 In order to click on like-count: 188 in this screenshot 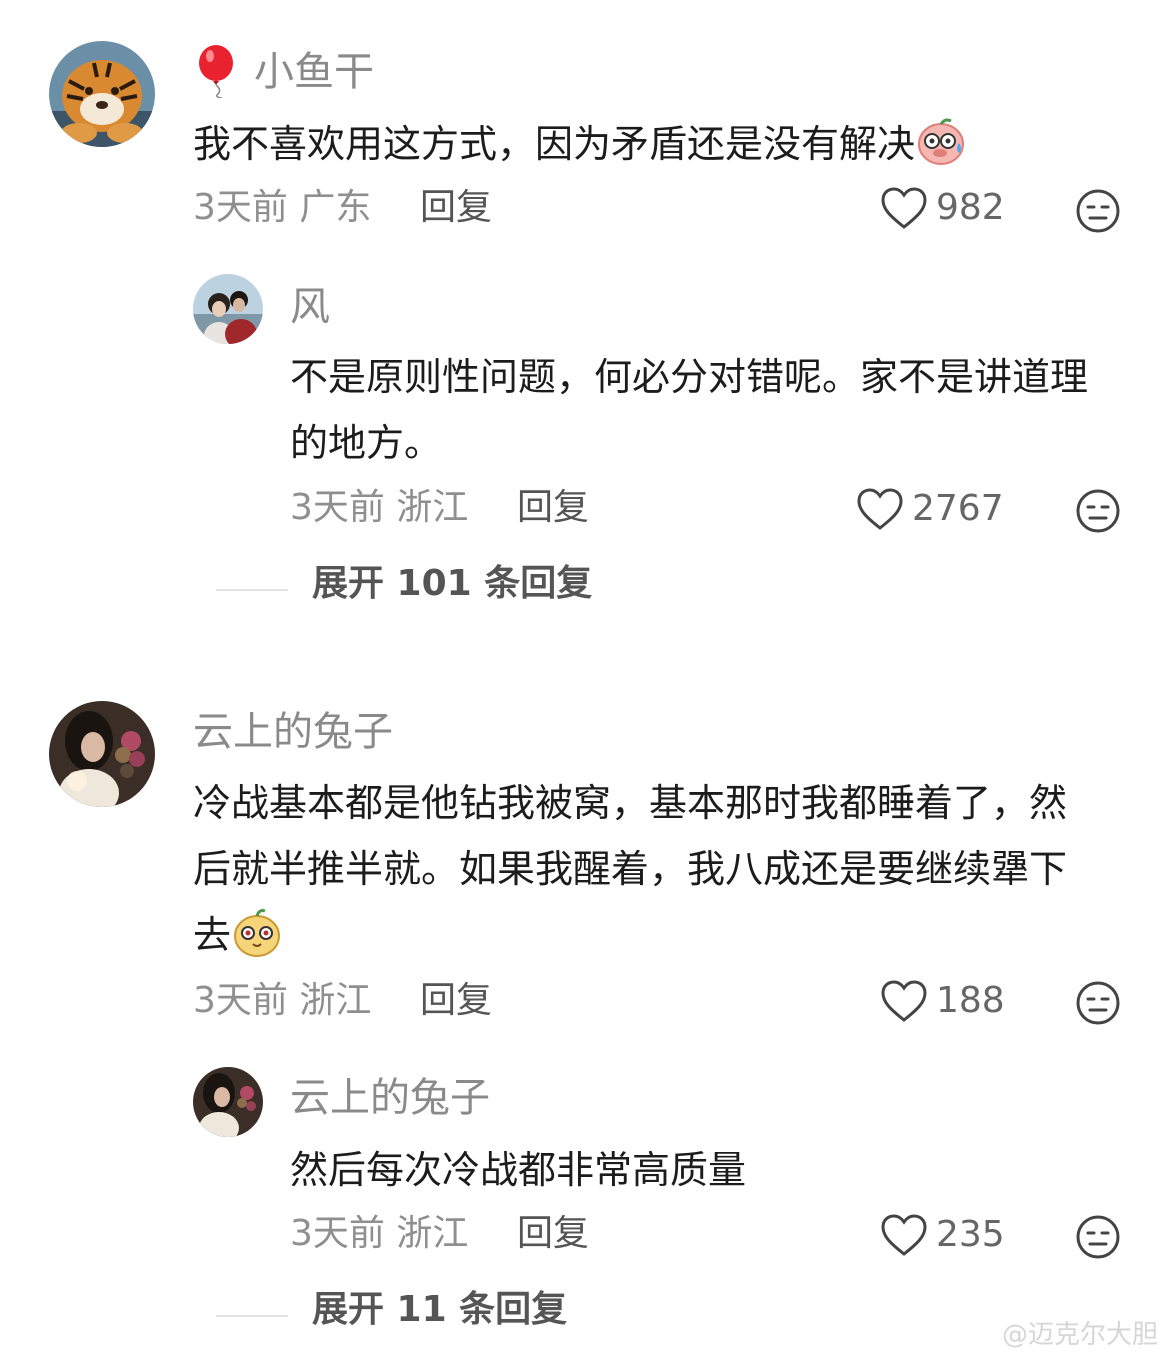, I will do `click(970, 1000)`.